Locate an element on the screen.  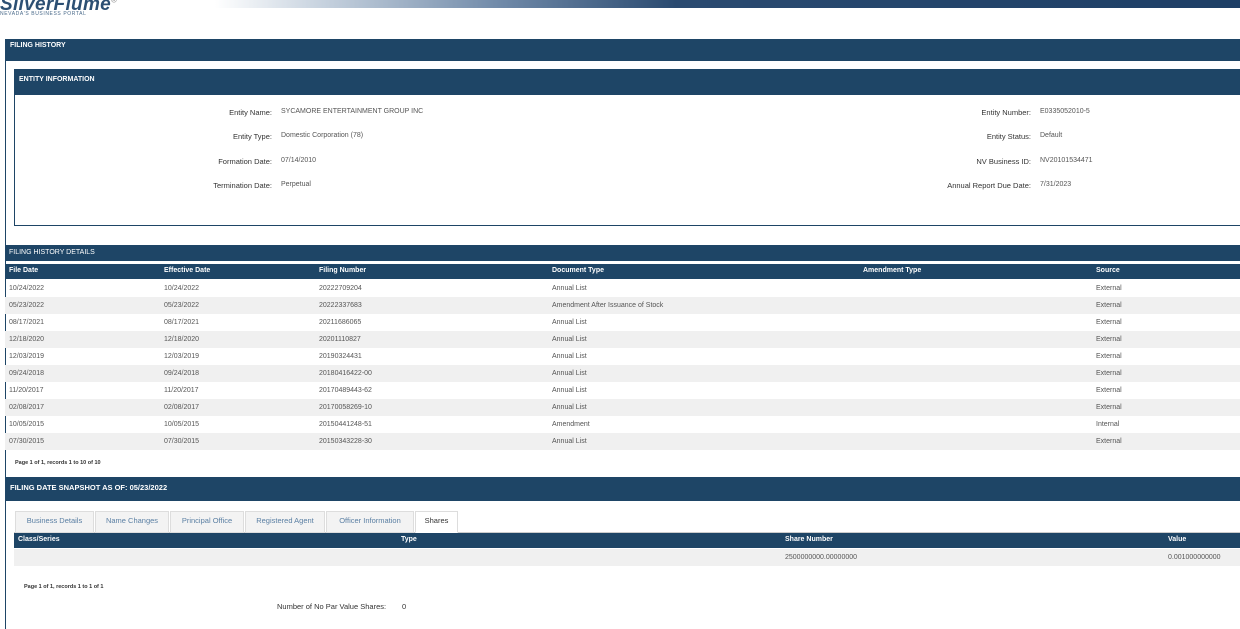
cell-effective-date: 09/24/2018 is located at coordinates (182, 373).